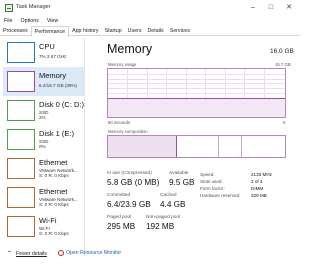 The width and height of the screenshot is (320, 267). Describe the element at coordinates (182, 182) in the screenshot. I see `available-value: 9.5 GB` at that location.